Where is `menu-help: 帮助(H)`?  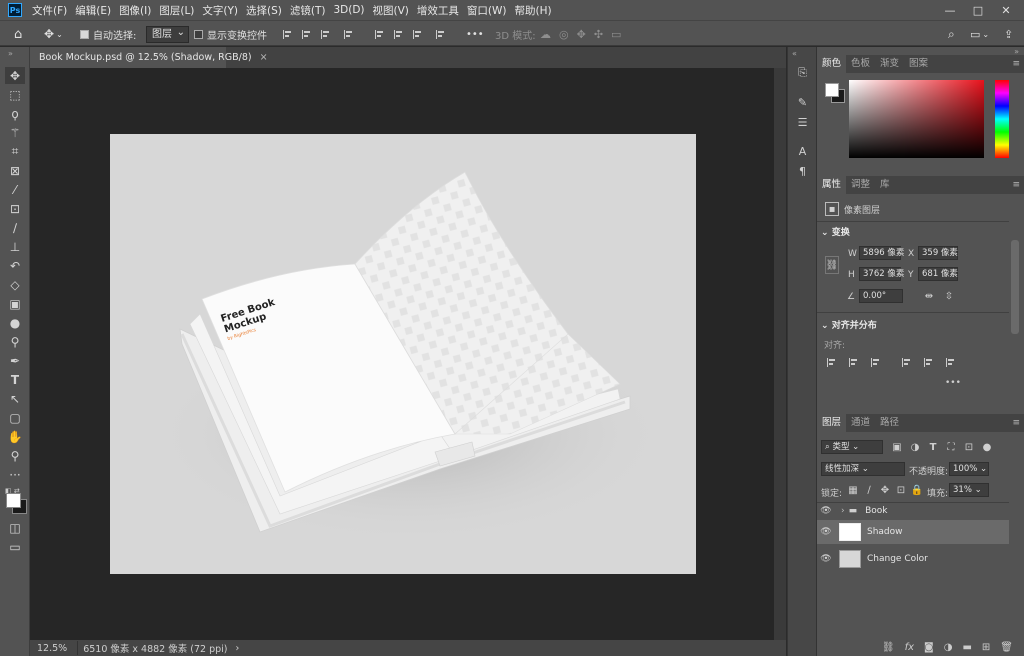 menu-help: 帮助(H) is located at coordinates (533, 10).